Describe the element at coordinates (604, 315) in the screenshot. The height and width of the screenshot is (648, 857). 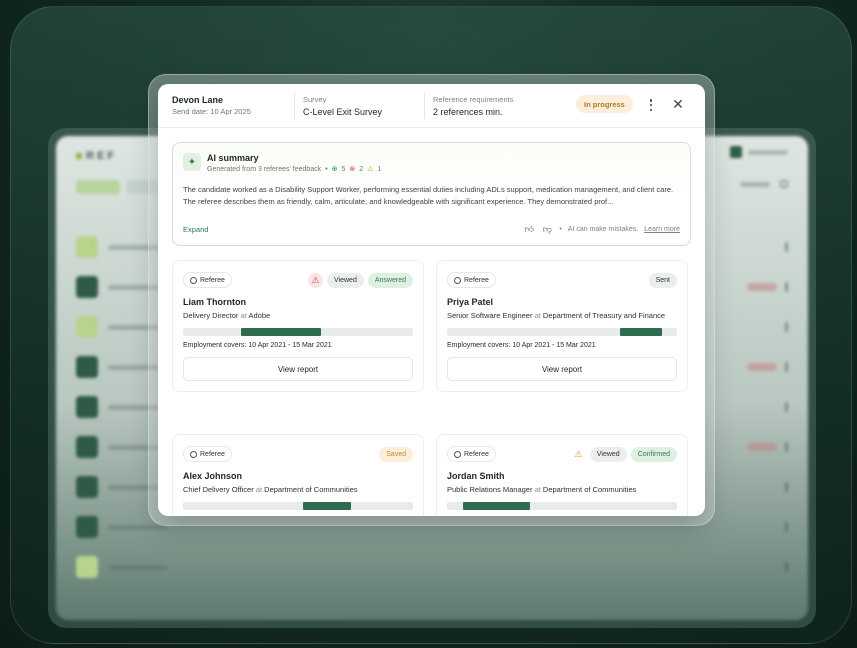
I see `referee-company: Department of Treasury and Finance` at that location.